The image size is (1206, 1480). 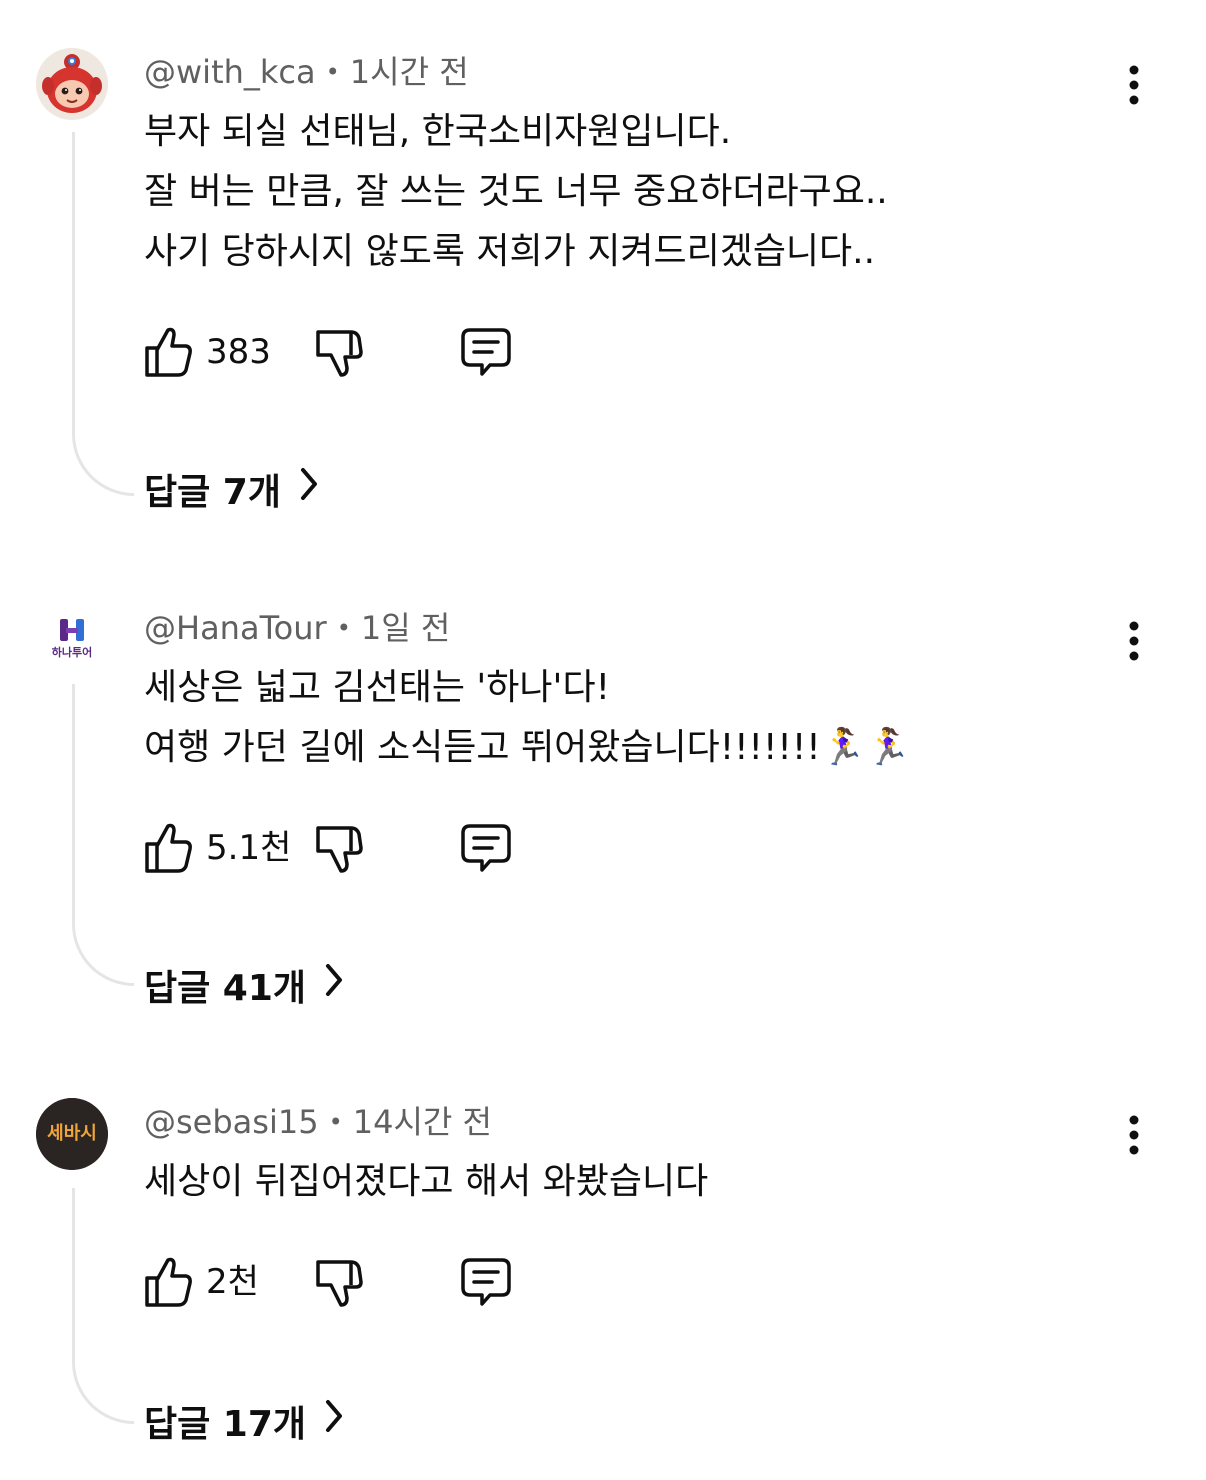 I want to click on like-count: 5.1천, so click(x=249, y=848).